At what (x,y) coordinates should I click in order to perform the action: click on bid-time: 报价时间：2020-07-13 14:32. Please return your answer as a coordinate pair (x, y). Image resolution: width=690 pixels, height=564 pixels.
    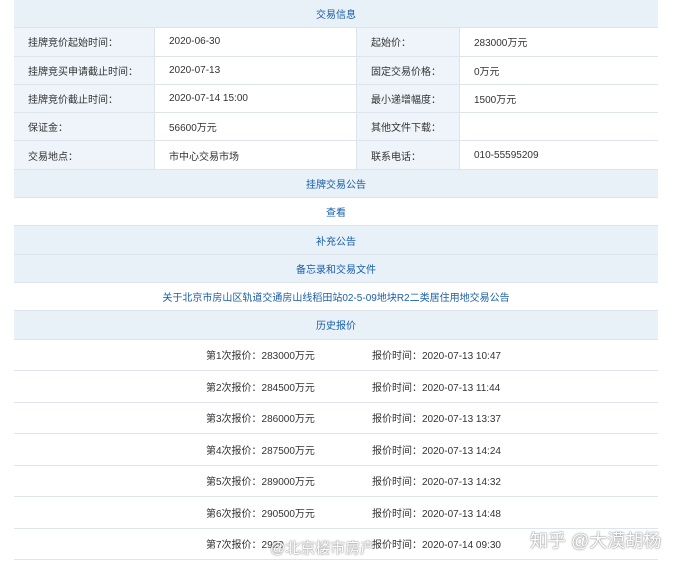
    Looking at the image, I should click on (436, 483).